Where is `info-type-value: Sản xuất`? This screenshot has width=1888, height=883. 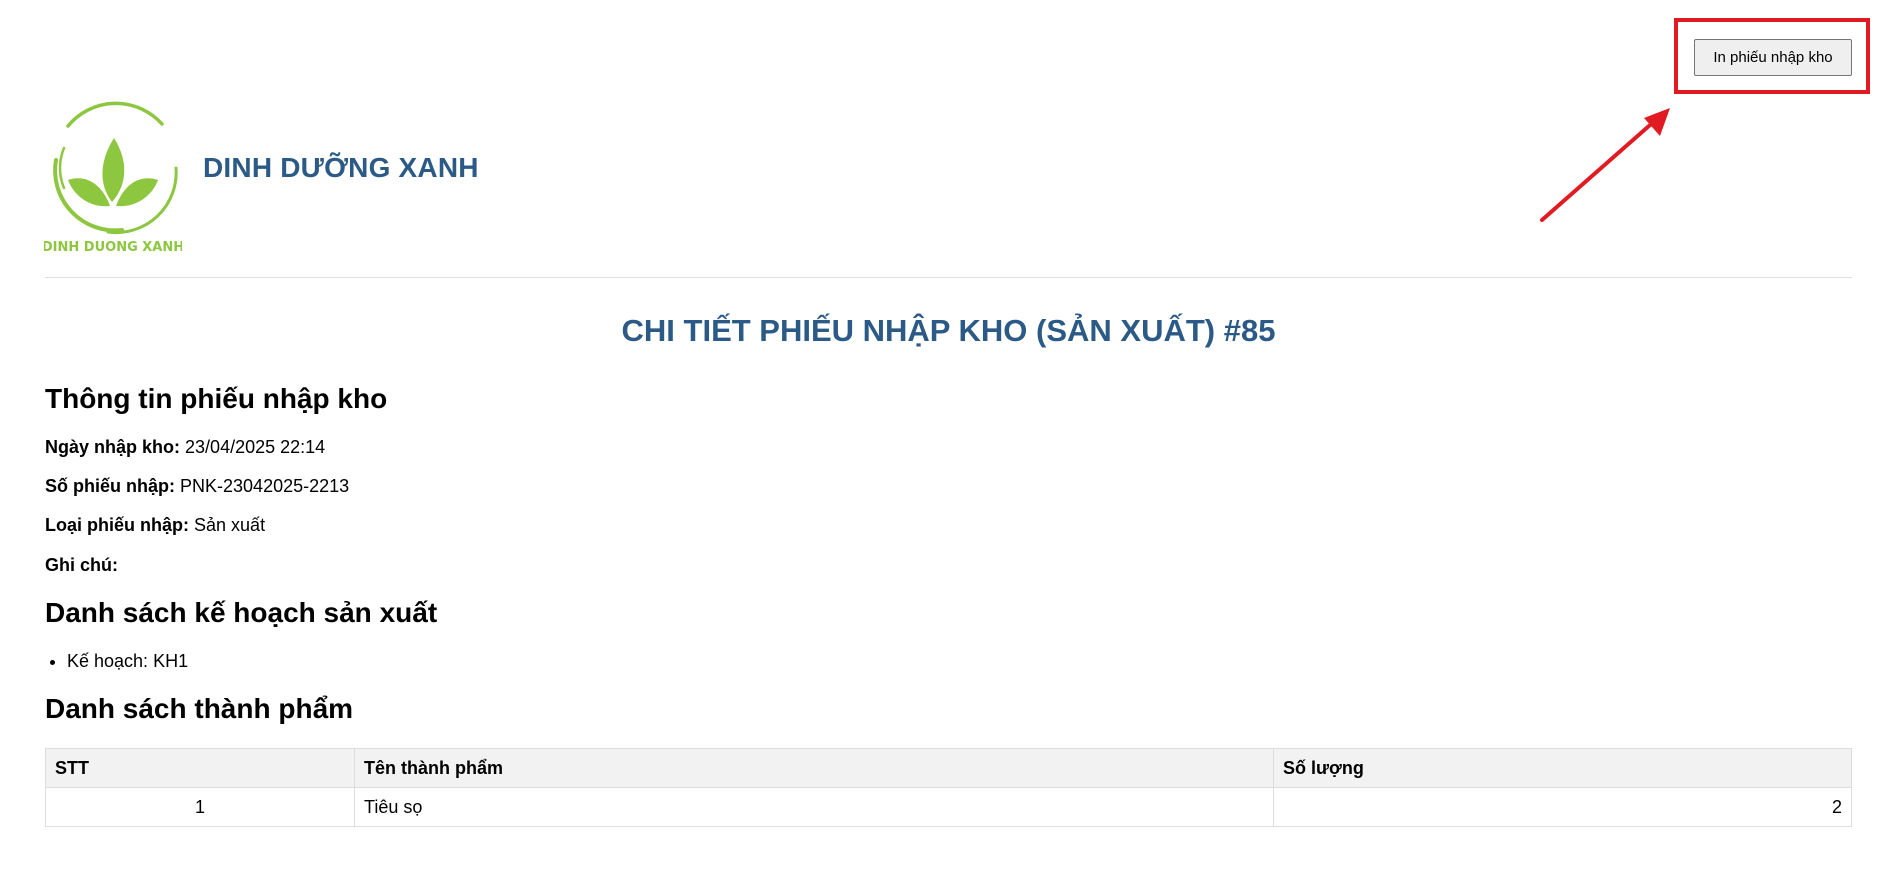 info-type-value: Sản xuất is located at coordinates (230, 525).